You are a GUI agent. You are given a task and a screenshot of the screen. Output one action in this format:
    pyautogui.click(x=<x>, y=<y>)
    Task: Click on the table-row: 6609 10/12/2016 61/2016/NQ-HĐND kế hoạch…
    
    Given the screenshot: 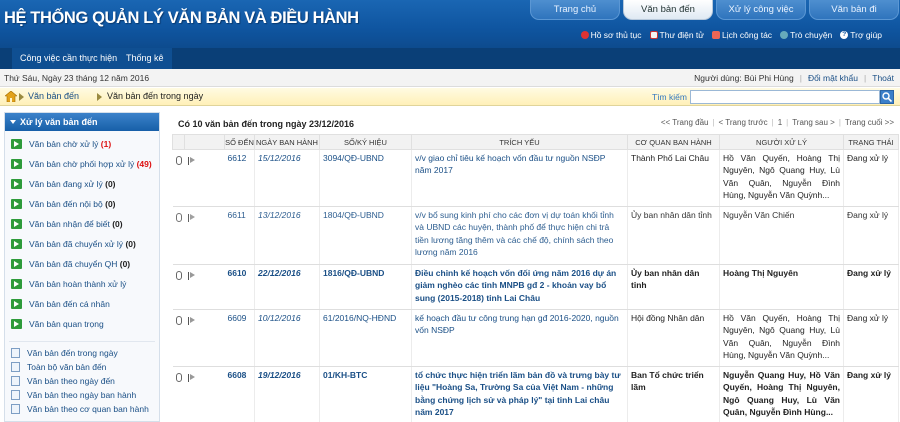 What is the action you would take?
    pyautogui.click(x=535, y=338)
    